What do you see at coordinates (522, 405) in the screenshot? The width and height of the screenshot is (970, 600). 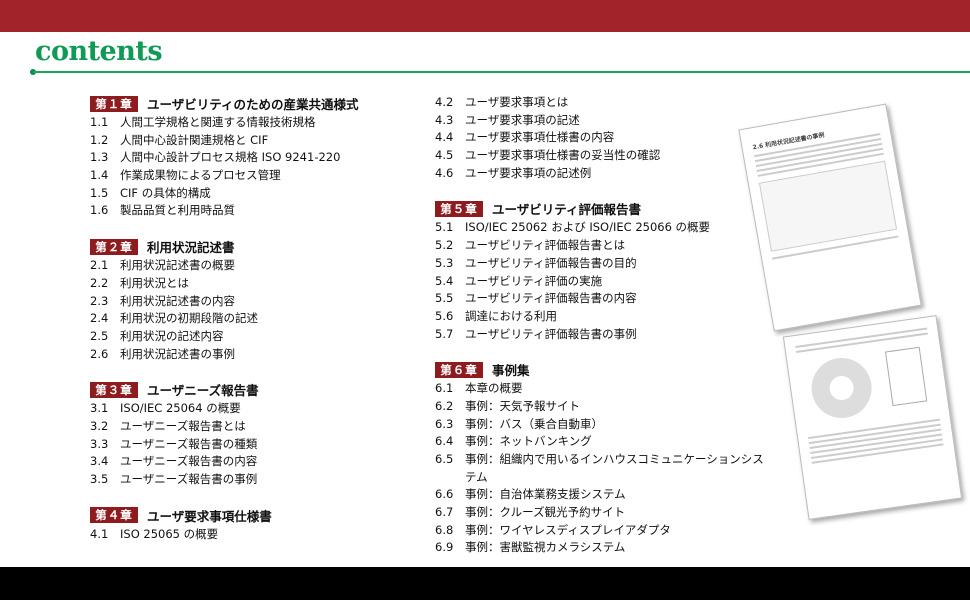 I see `item-title: 事例：天気予報サイト` at bounding box center [522, 405].